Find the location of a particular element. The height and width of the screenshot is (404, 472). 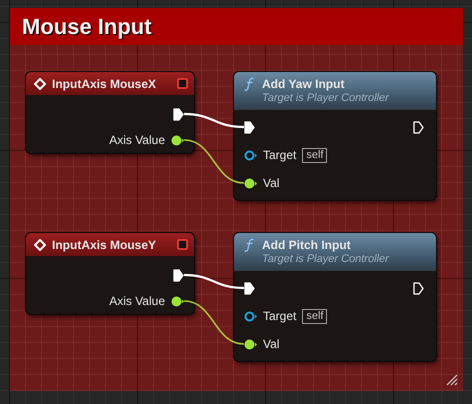

function-node: Add Pitch Input Target is Player Controller Target self Val is located at coordinates (335, 297).